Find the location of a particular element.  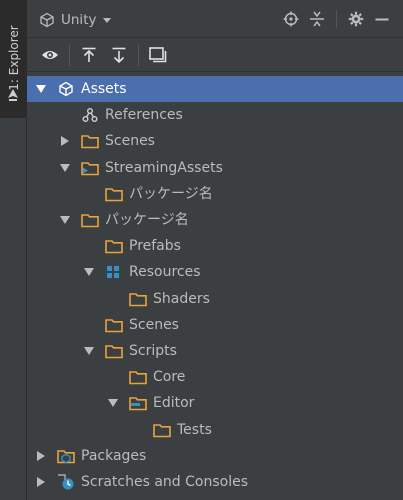

tree-item-label: Editor is located at coordinates (174, 403).